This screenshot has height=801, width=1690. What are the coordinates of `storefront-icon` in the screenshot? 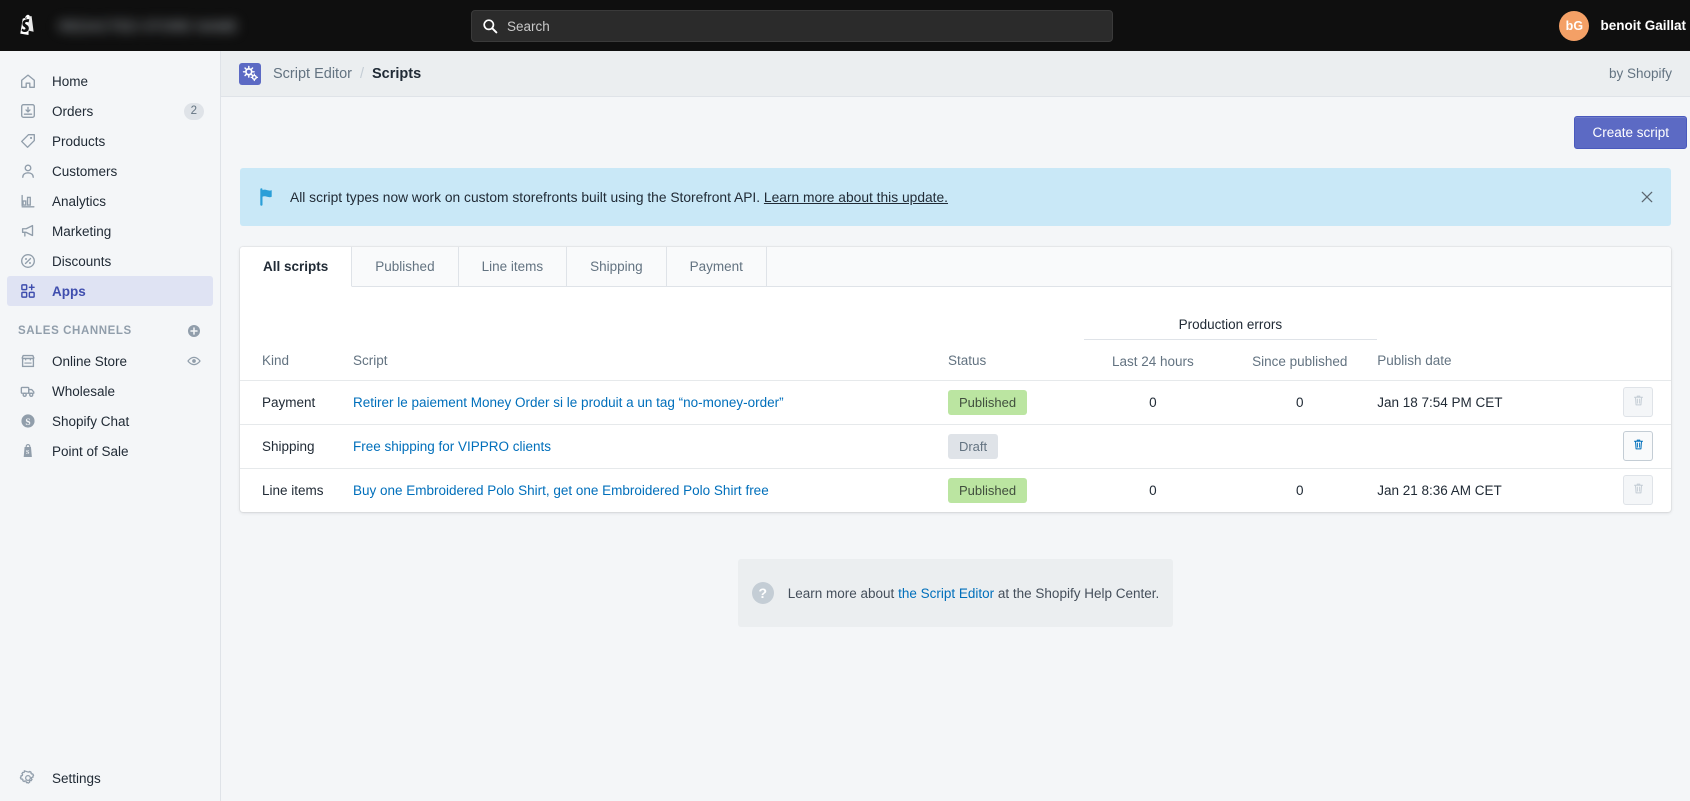 It's located at (28, 361).